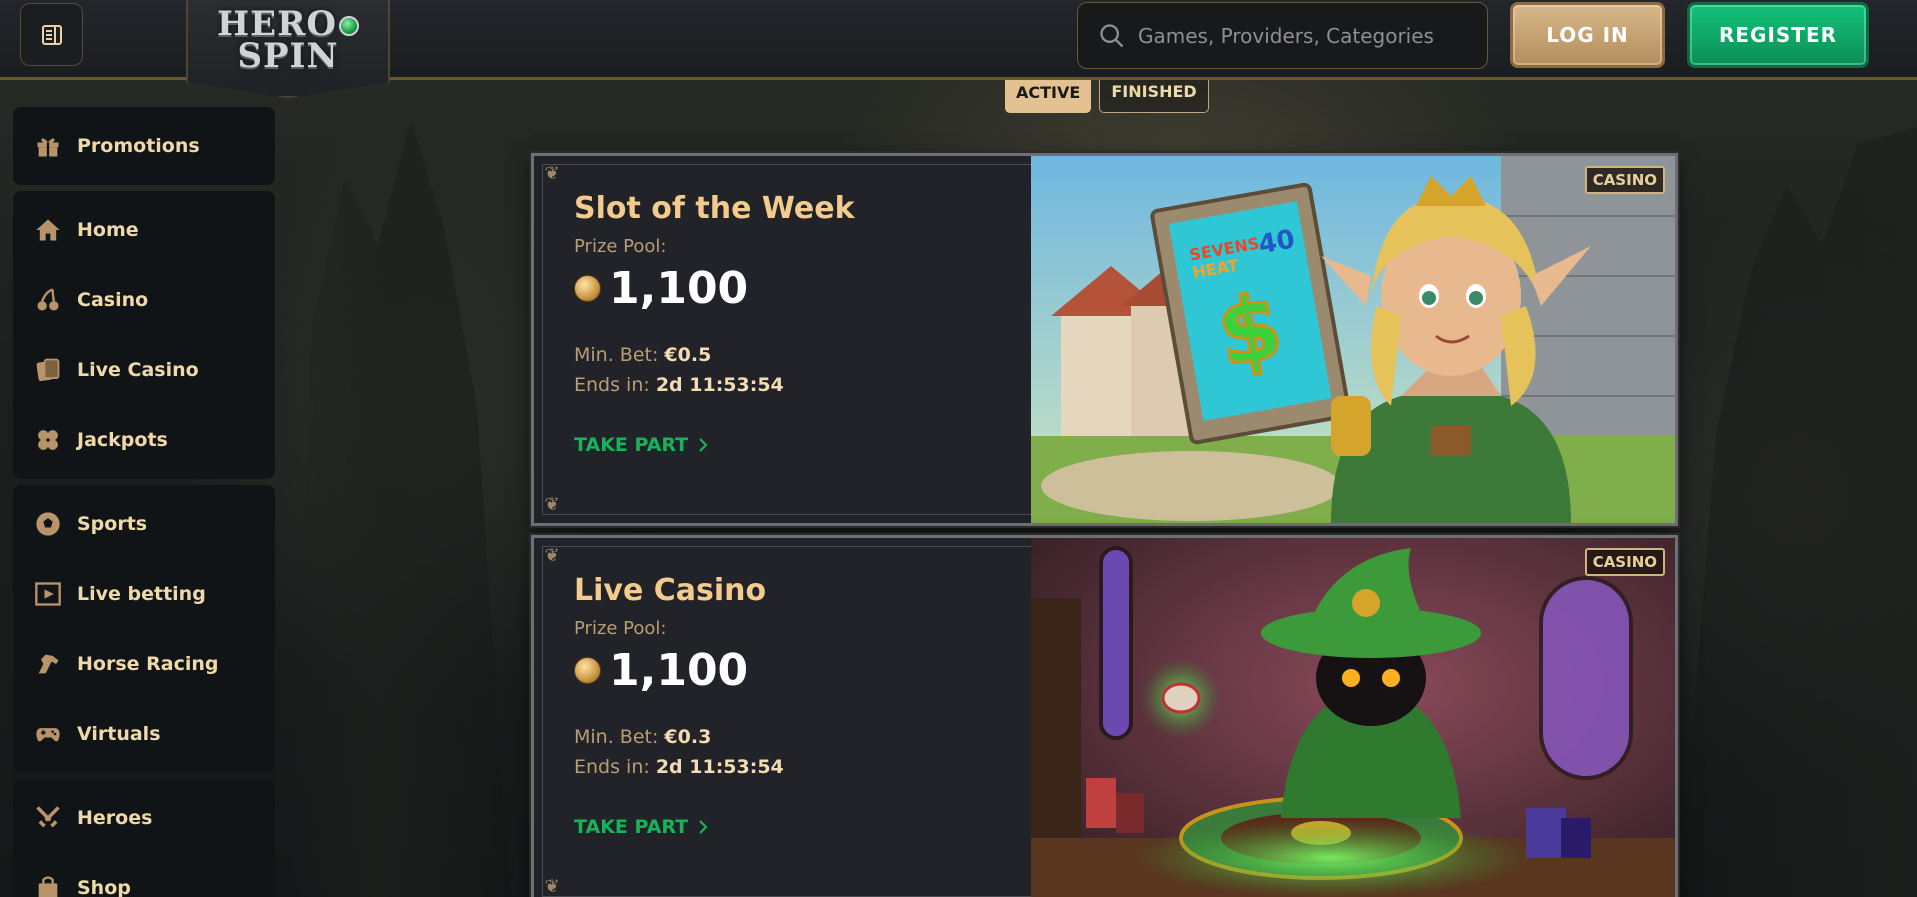 The height and width of the screenshot is (897, 1917). I want to click on horse-icon, so click(48, 664).